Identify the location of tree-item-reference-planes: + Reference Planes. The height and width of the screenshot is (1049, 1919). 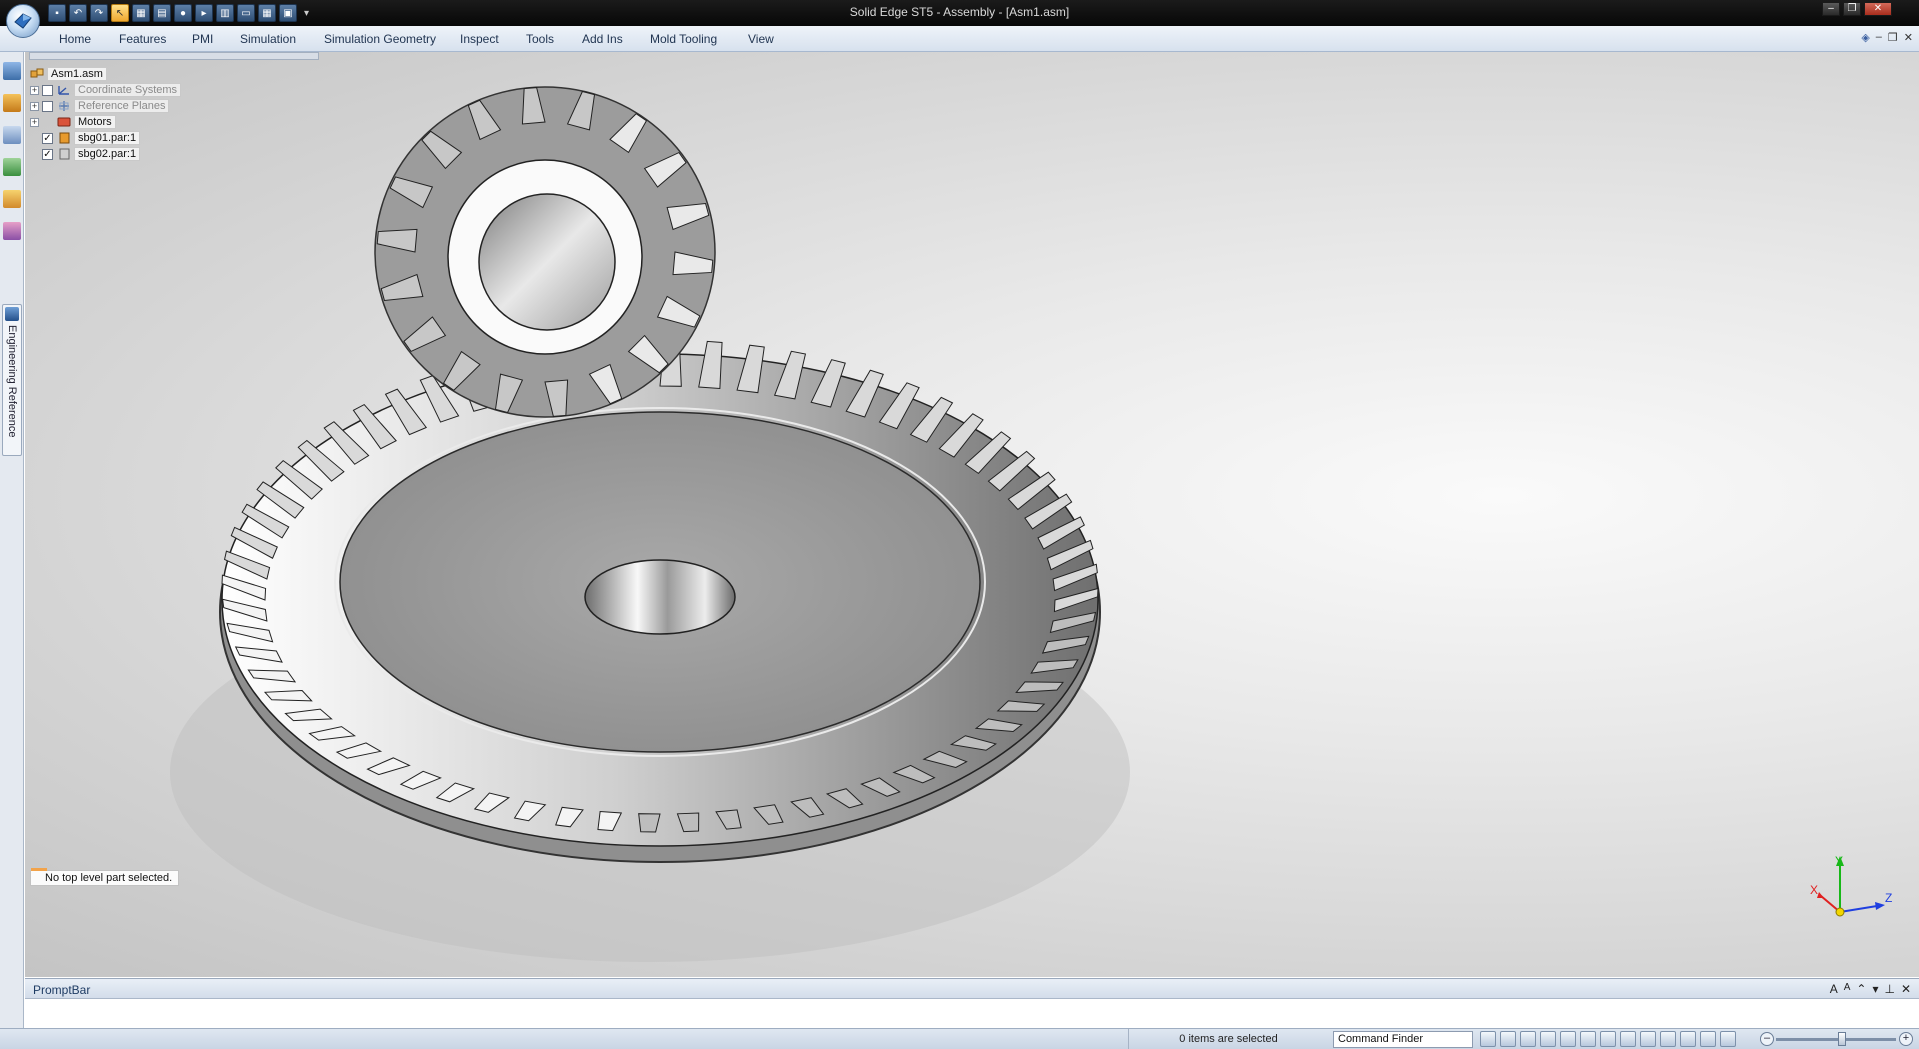
(160, 106).